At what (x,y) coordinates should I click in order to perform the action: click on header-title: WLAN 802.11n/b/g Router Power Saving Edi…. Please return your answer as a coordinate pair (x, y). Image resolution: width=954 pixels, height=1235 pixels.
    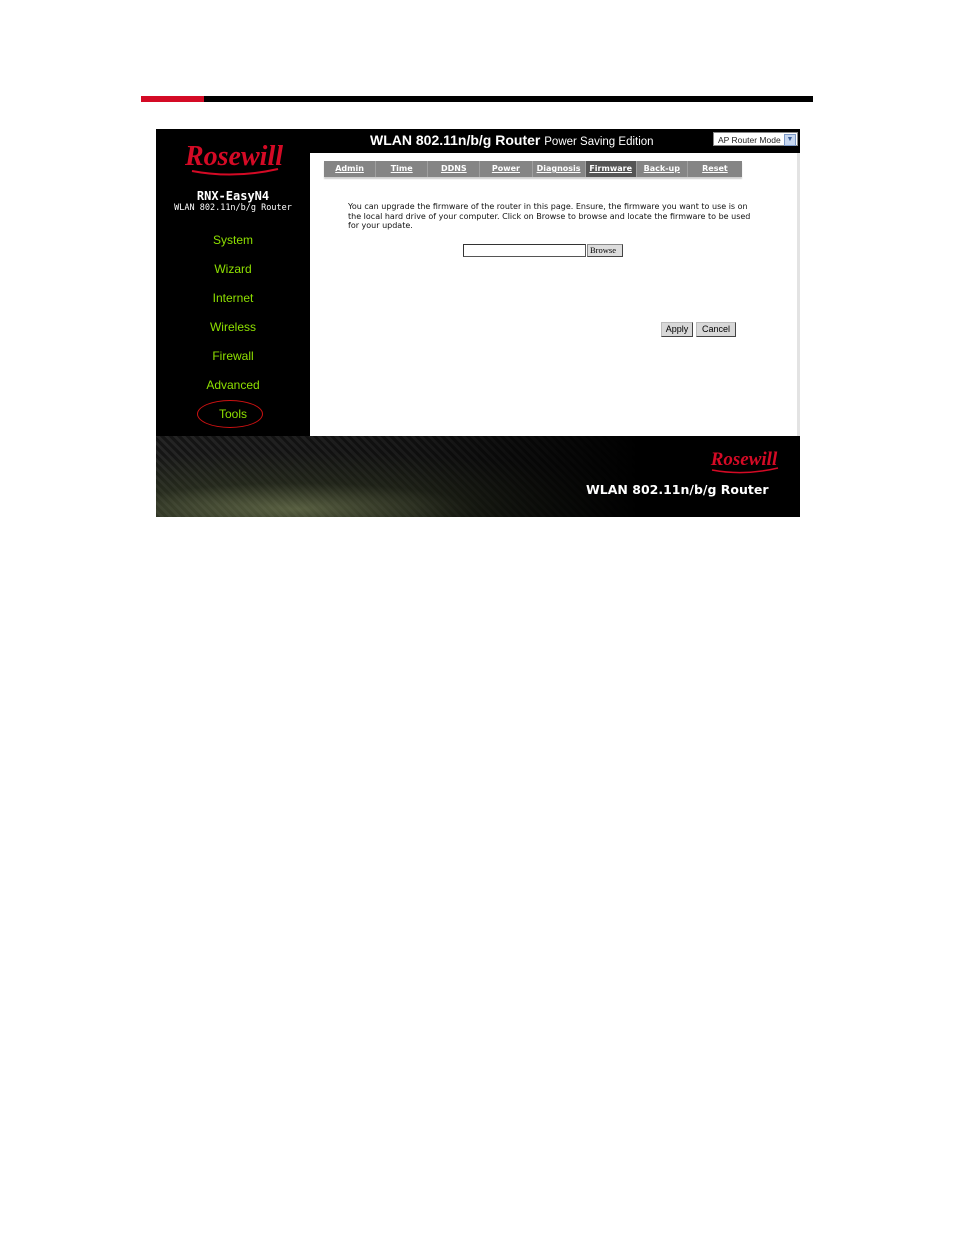
    Looking at the image, I should click on (512, 140).